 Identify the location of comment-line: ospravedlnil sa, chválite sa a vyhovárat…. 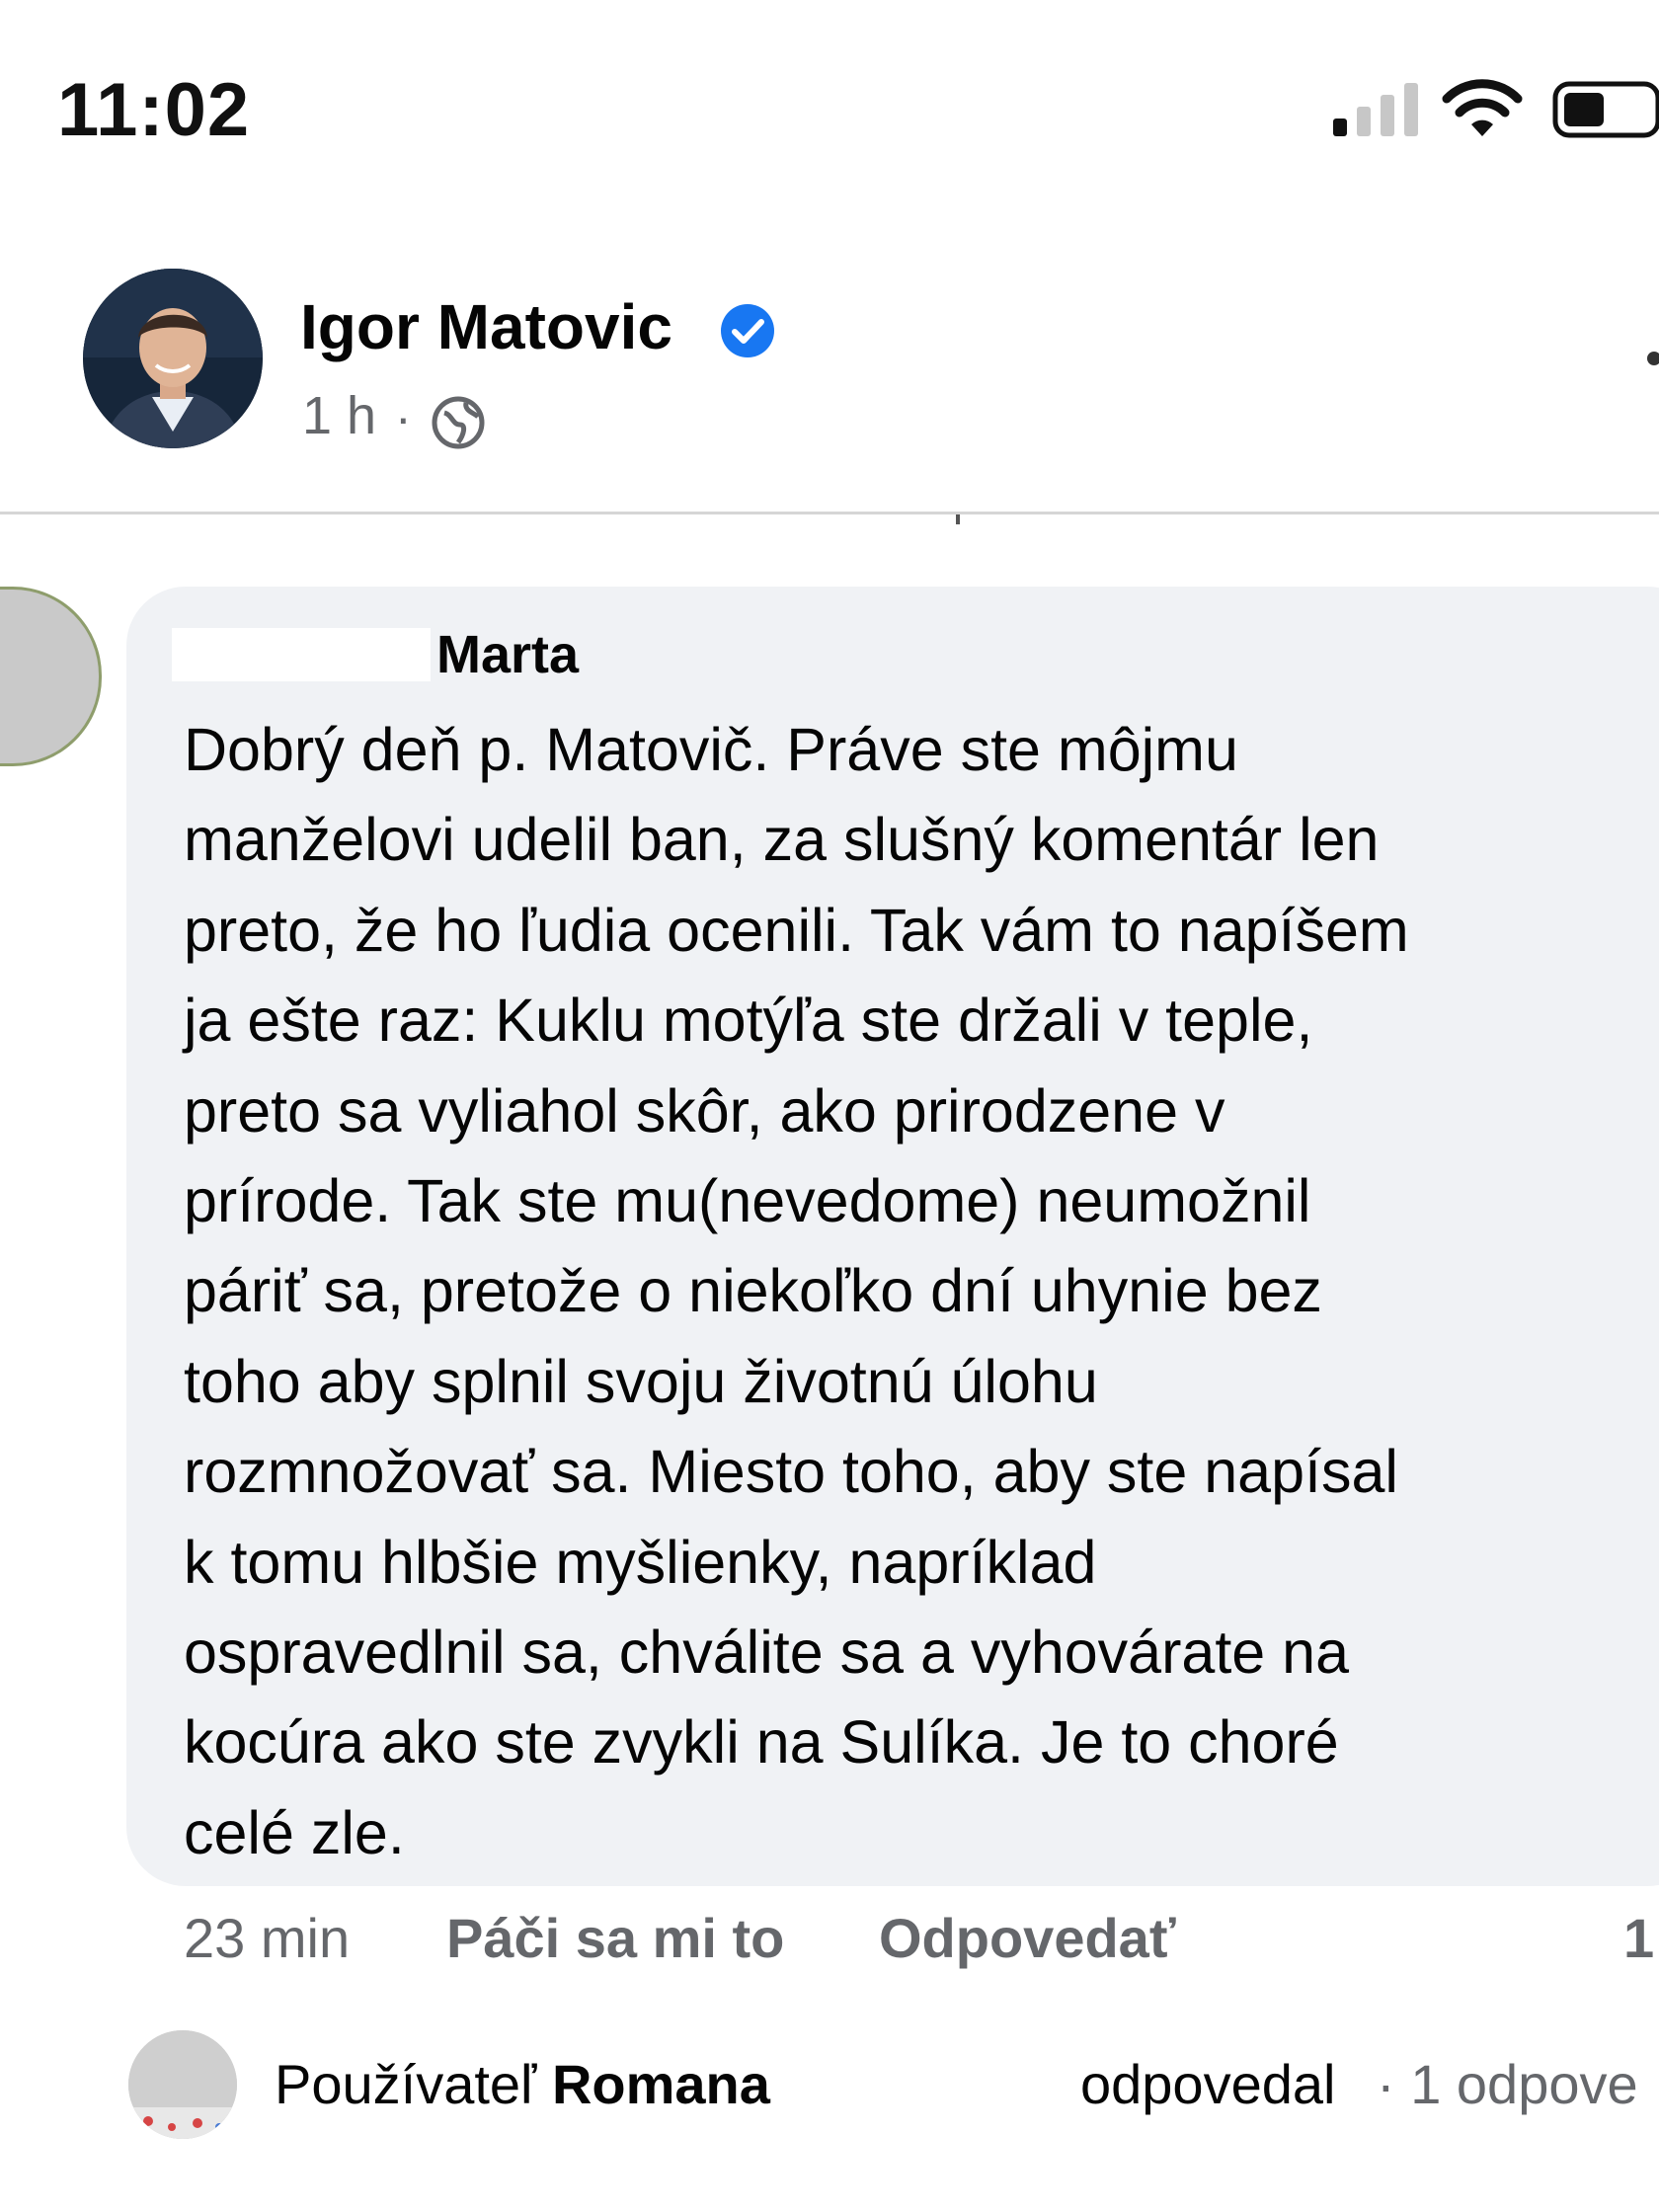
(767, 1653).